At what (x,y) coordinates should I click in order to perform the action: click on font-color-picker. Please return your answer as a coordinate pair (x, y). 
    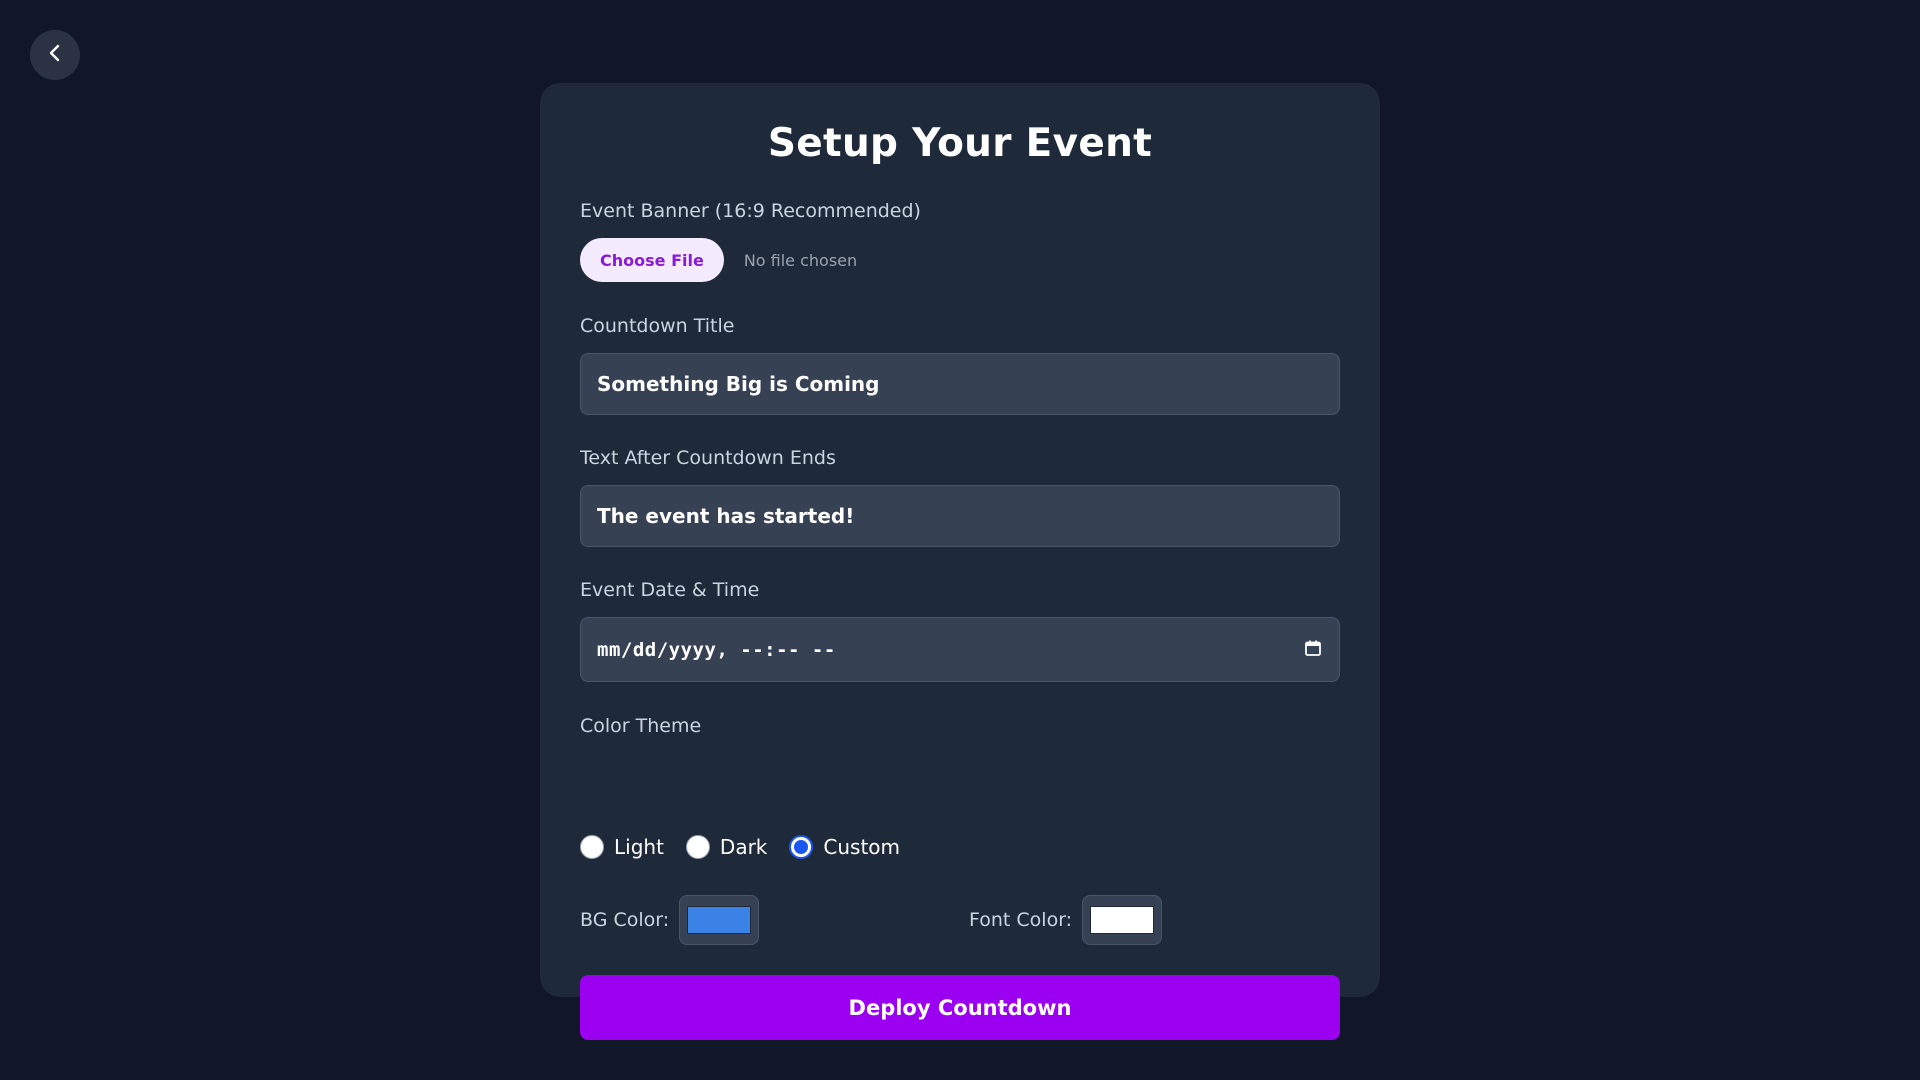
    Looking at the image, I should click on (1122, 920).